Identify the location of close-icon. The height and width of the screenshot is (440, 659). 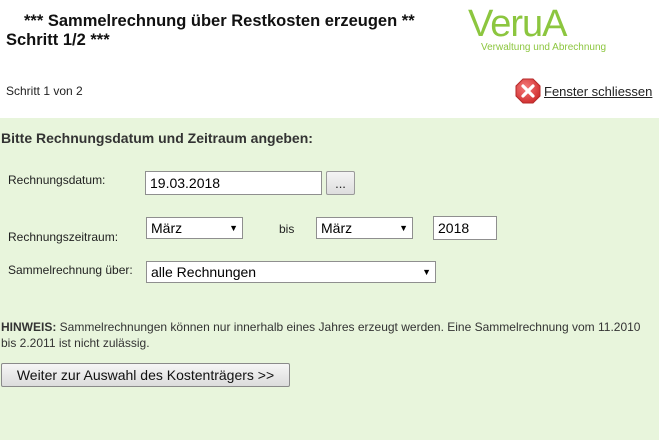
(528, 91).